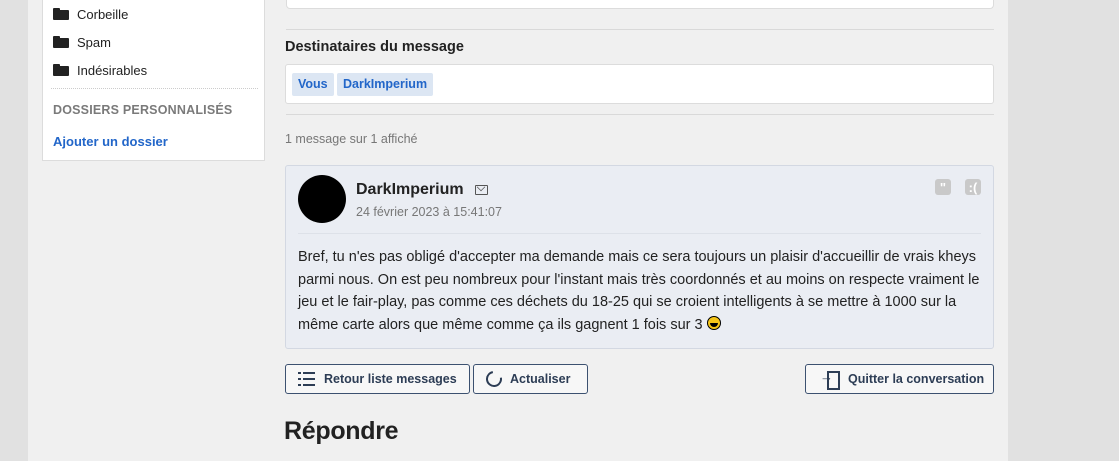 The image size is (1119, 461). I want to click on leave-label: Quitter la conversation, so click(916, 379).